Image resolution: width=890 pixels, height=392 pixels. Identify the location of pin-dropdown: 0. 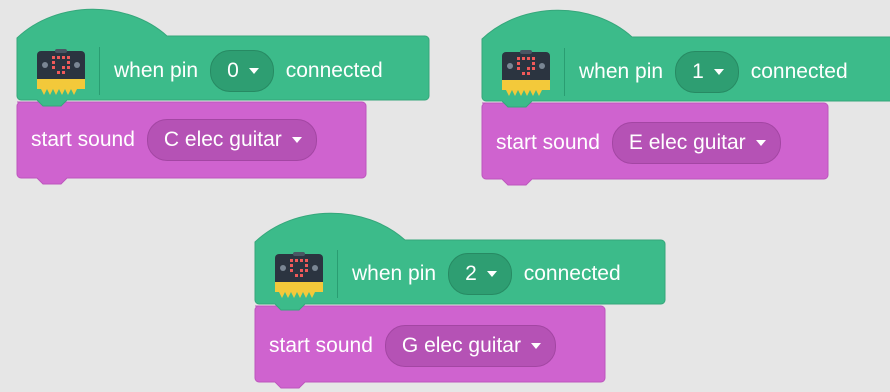
(242, 71).